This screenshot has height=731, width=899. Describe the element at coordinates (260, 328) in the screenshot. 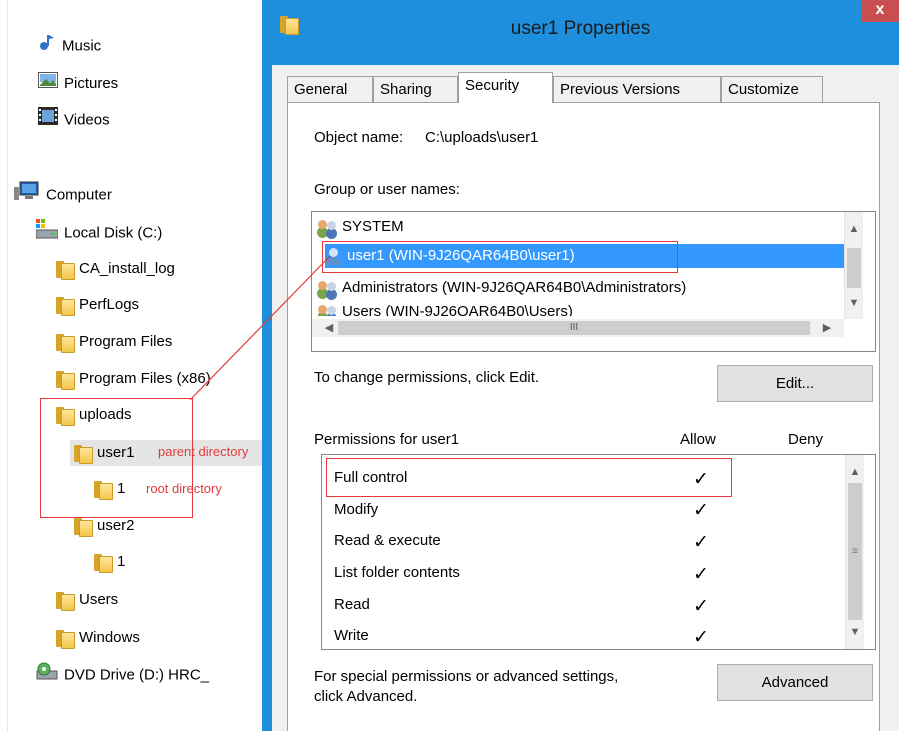

I see `annotation-connector-line` at that location.